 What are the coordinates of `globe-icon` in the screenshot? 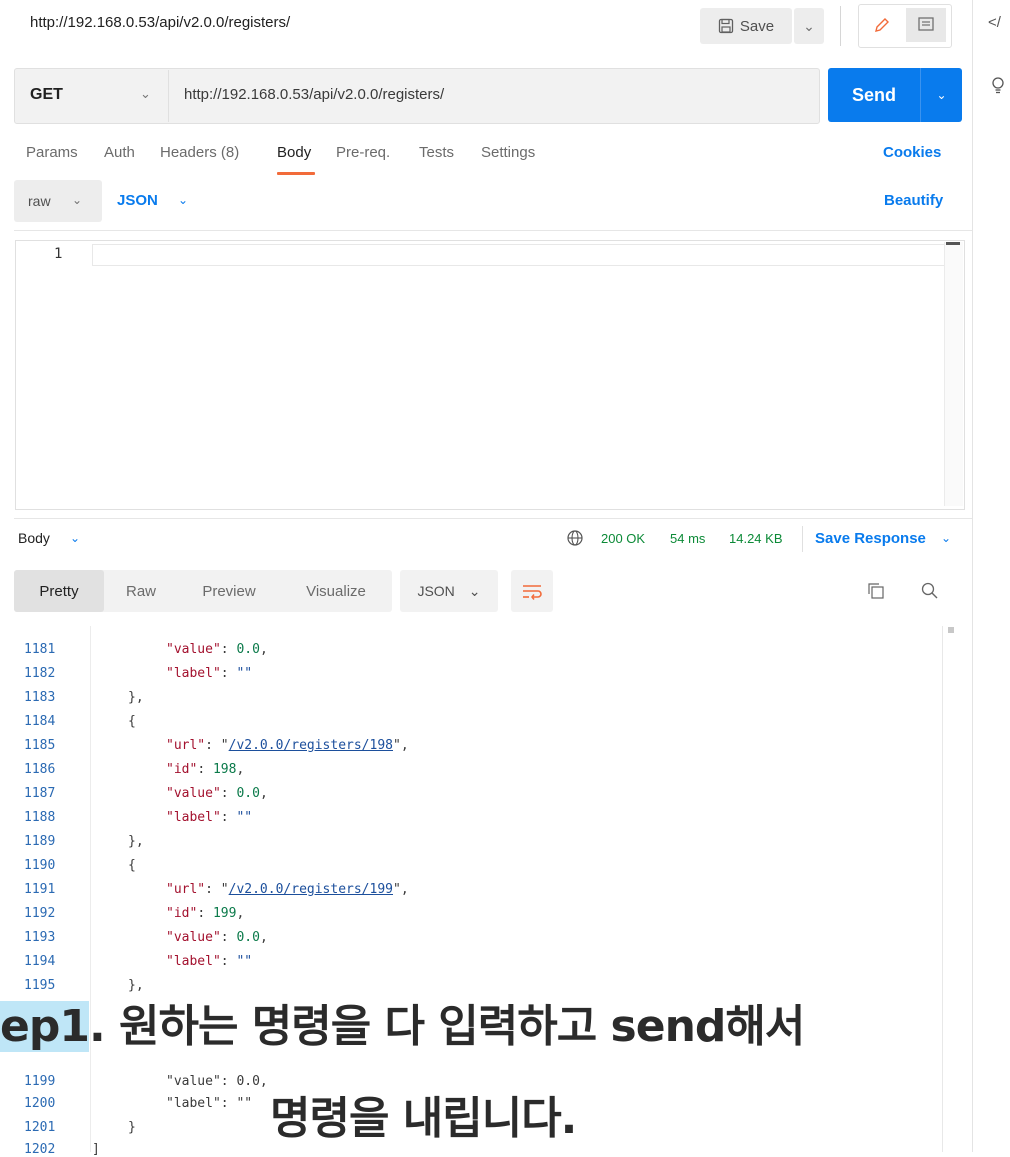 It's located at (575, 540).